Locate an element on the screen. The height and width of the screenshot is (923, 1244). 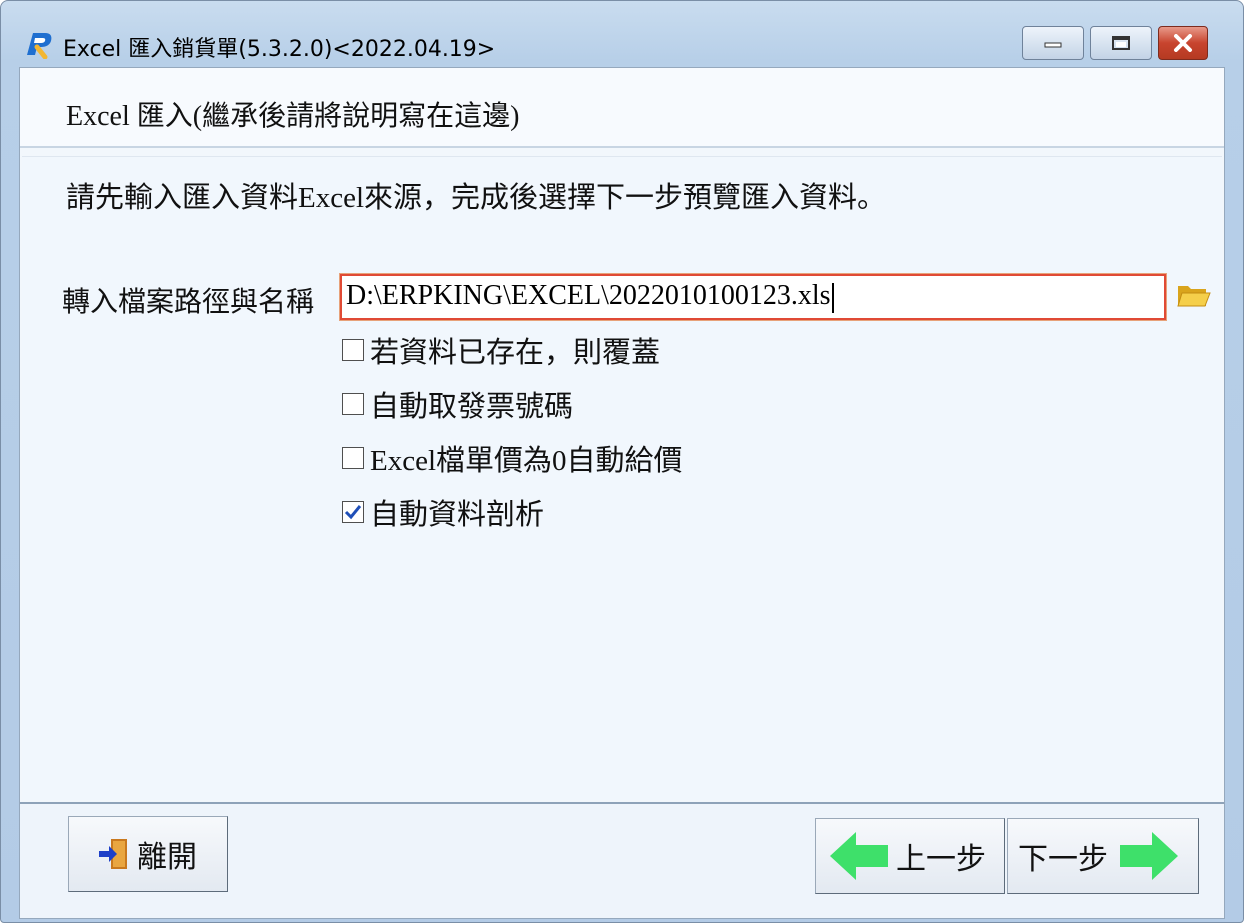
arrow-left-icon is located at coordinates (859, 856).